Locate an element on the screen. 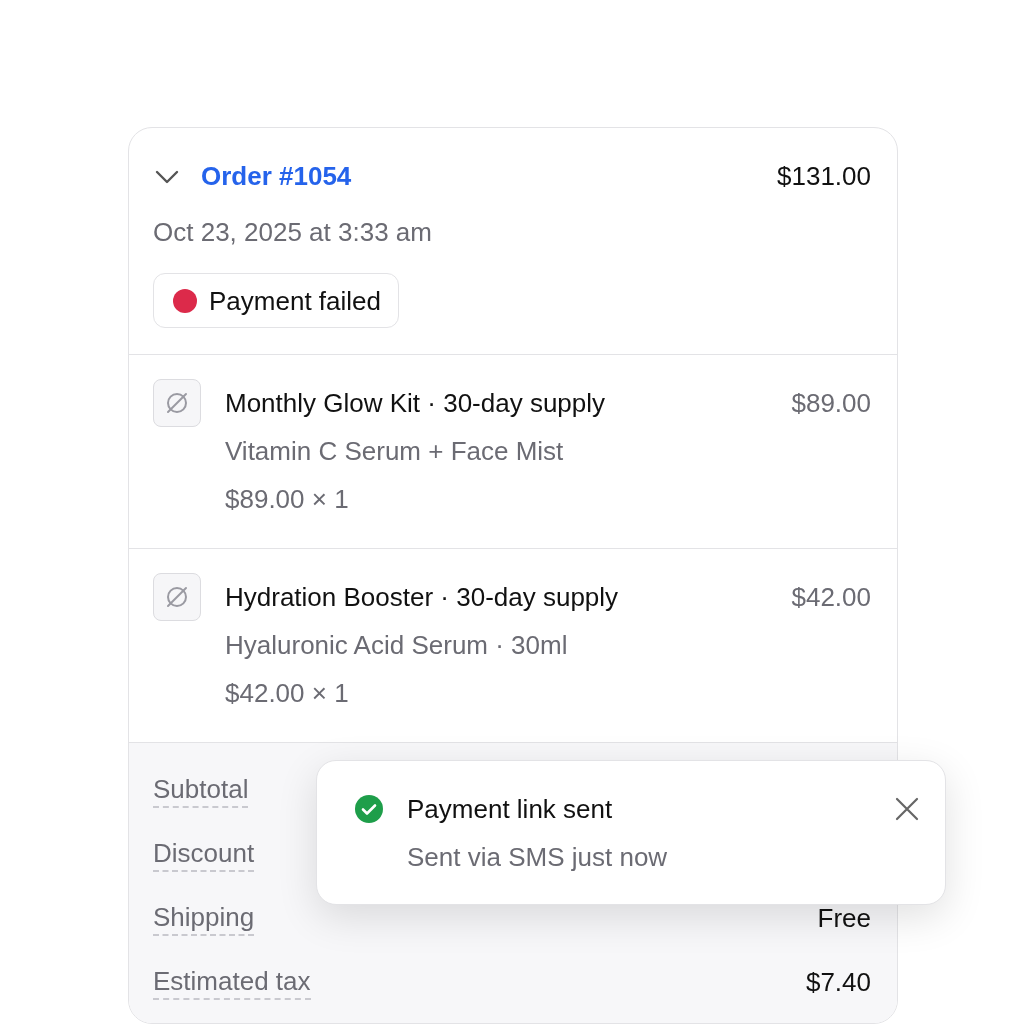  summary-label: Shipping is located at coordinates (204, 918).